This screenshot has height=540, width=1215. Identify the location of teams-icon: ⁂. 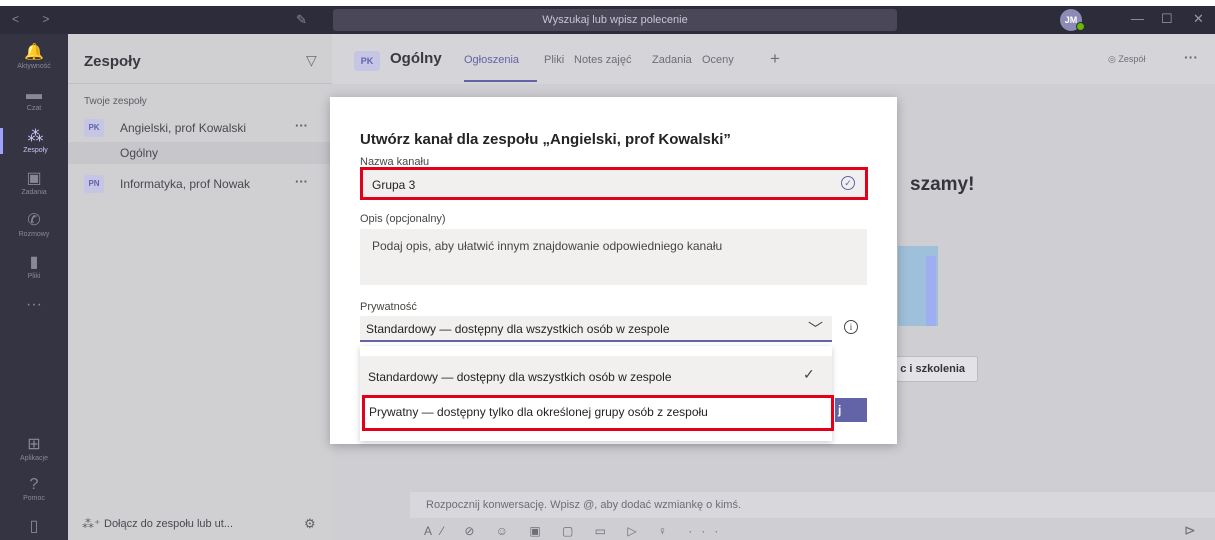
(35, 136).